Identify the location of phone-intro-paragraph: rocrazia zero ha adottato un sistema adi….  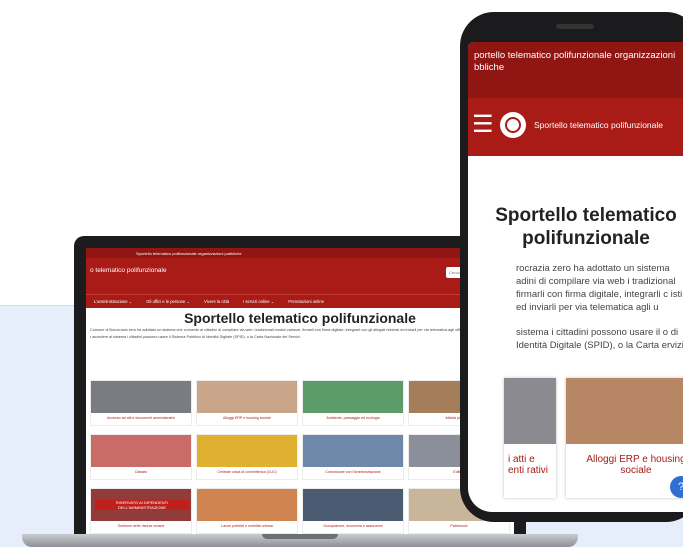
(599, 288).